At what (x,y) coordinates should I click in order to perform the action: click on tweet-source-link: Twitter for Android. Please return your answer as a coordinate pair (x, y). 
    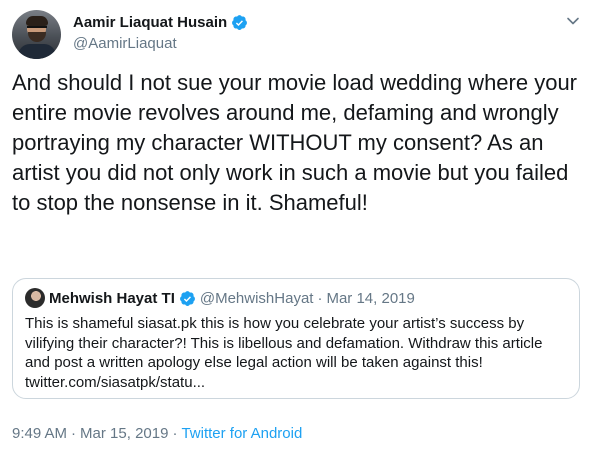
    Looking at the image, I should click on (241, 433).